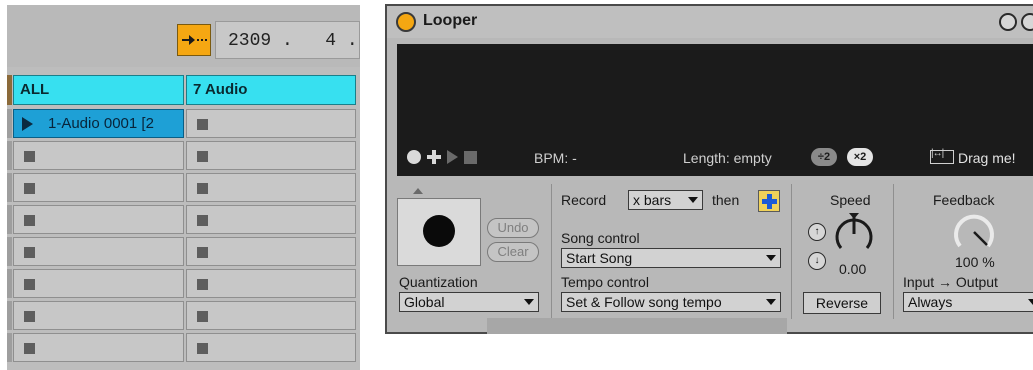 This screenshot has width=1033, height=370. Describe the element at coordinates (817, 232) in the screenshot. I see `speed-nudge-up-button: ↑` at that location.